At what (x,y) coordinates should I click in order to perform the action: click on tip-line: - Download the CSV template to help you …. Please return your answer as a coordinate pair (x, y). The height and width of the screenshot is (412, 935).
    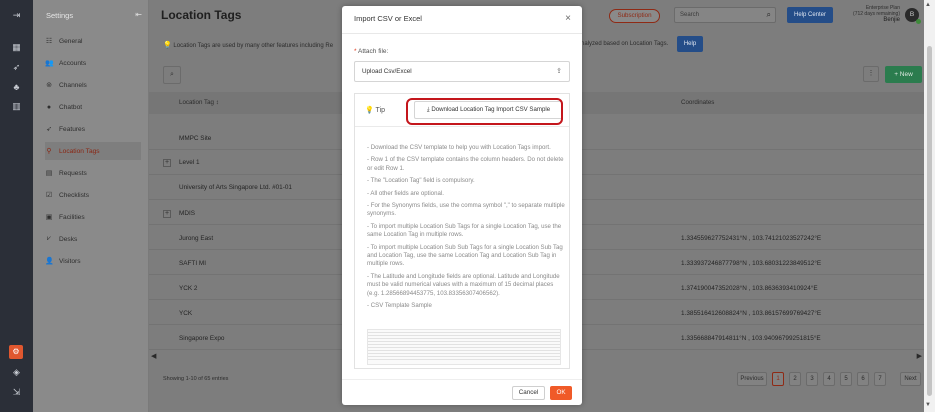
    Looking at the image, I should click on (459, 147).